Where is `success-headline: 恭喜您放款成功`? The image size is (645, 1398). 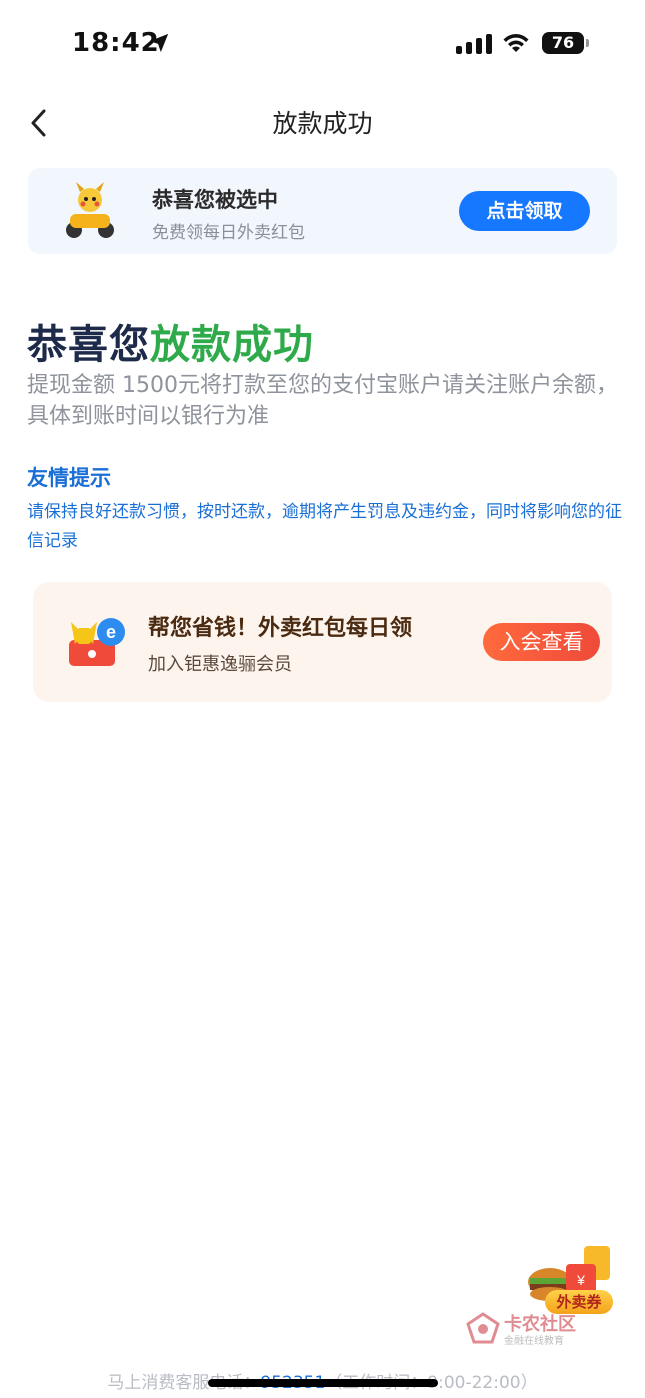 success-headline: 恭喜您放款成功 is located at coordinates (170, 341).